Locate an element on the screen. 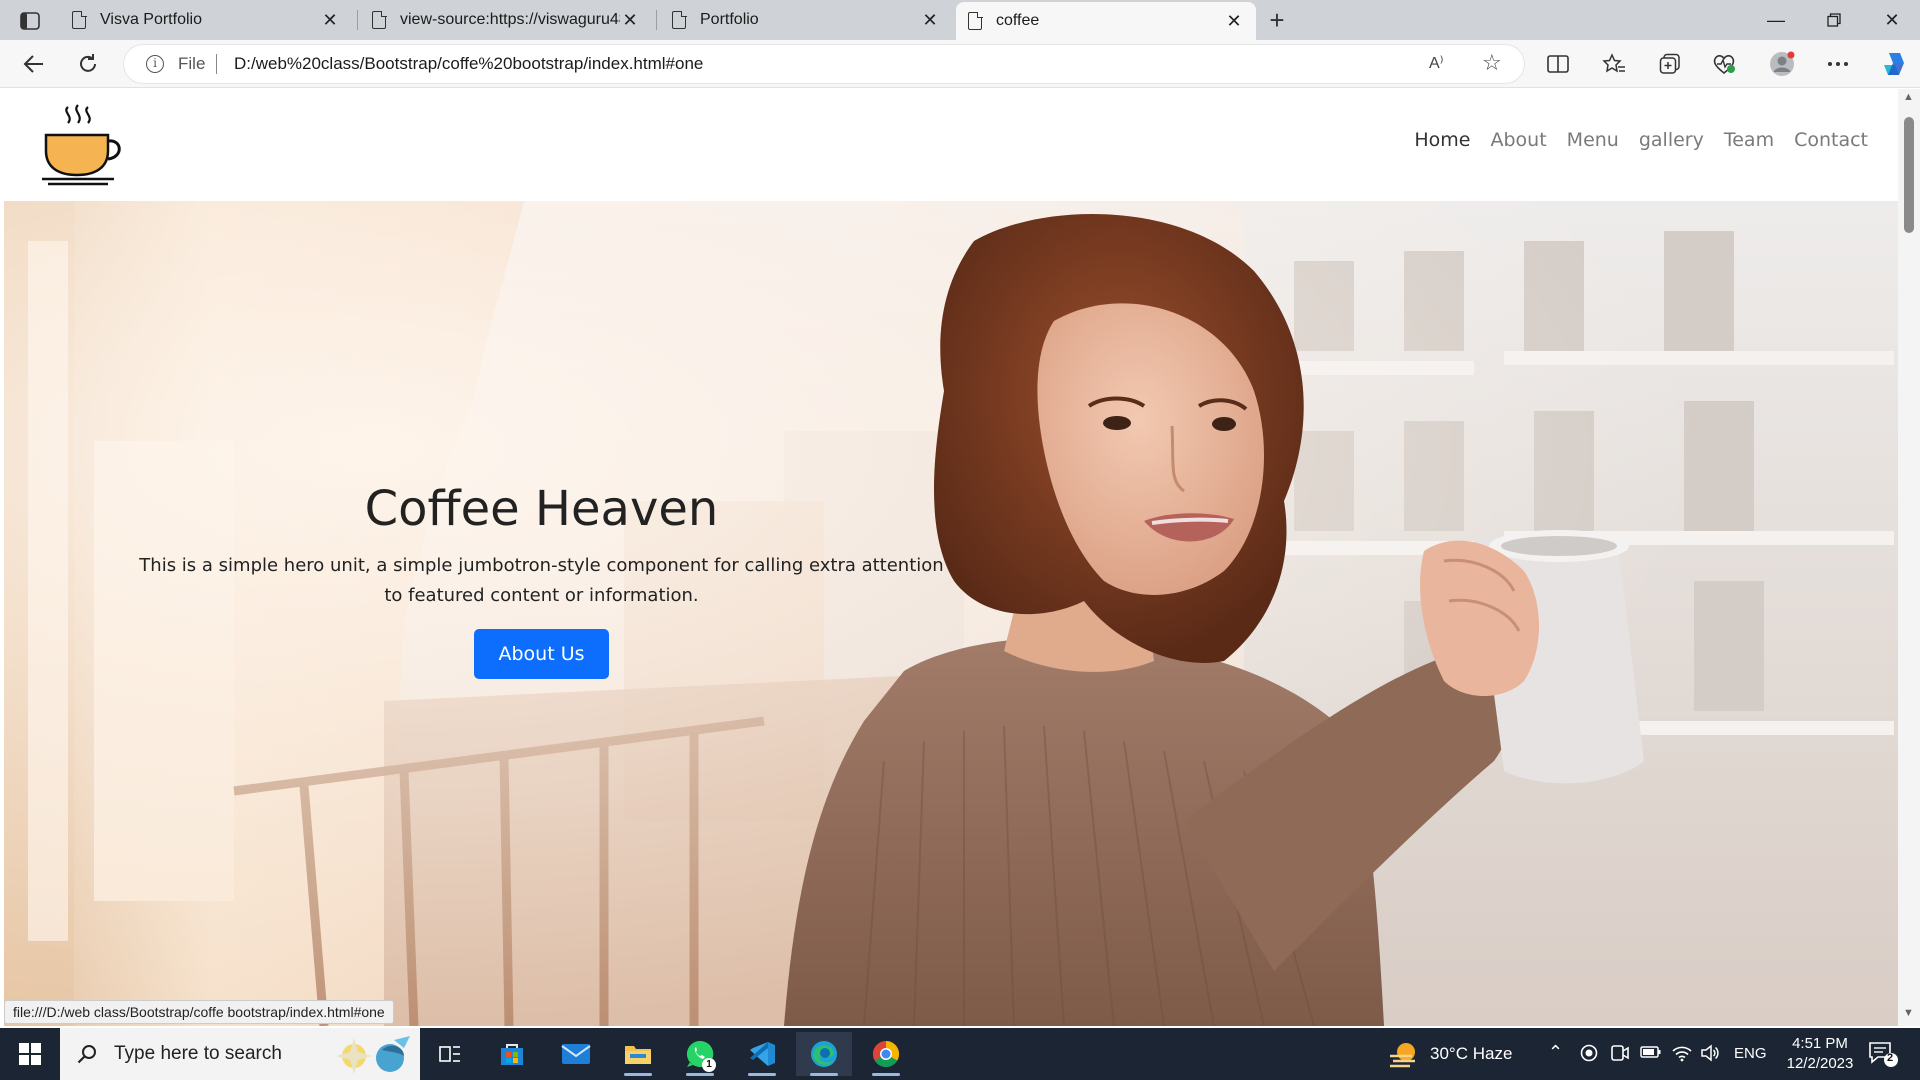  scroll-up-arrow-icon: ▲ is located at coordinates (1908, 97).